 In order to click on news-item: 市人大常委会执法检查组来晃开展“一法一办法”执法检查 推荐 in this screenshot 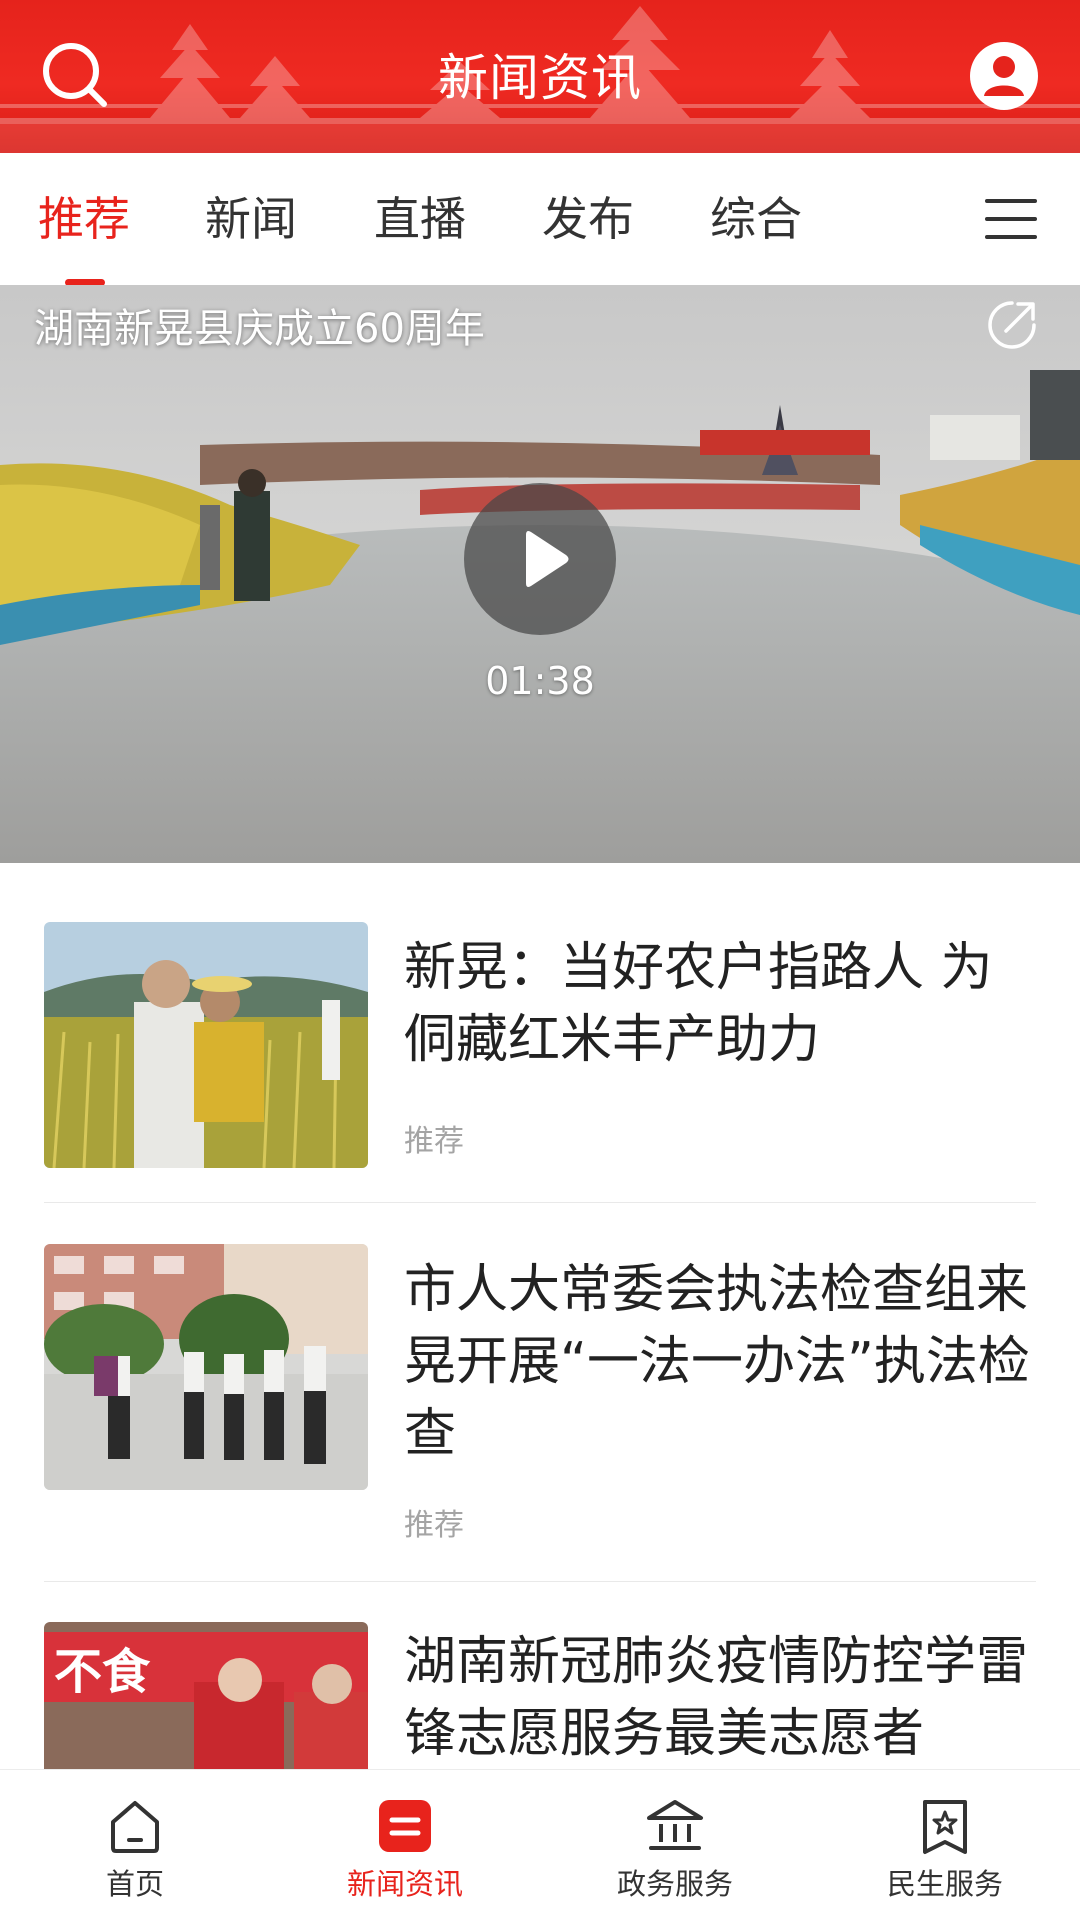, I will do `click(540, 1394)`.